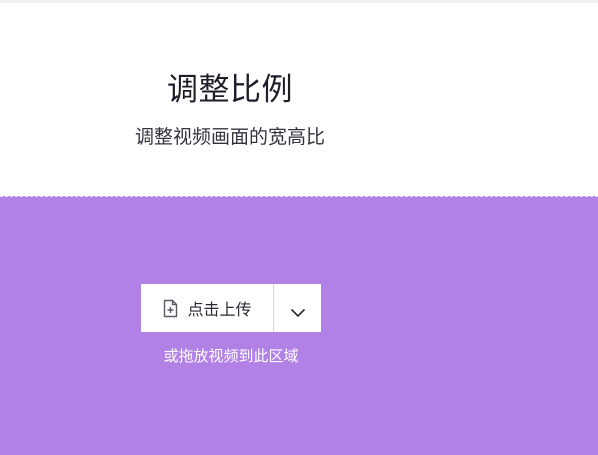  Describe the element at coordinates (230, 90) in the screenshot. I see `page-title: 调整比例` at that location.